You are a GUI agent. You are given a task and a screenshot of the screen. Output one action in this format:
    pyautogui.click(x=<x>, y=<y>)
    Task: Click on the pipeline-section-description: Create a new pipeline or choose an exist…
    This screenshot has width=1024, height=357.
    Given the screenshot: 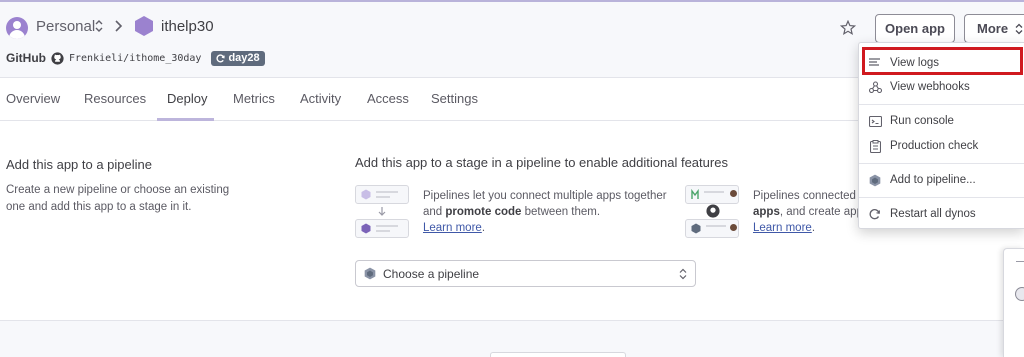 What is the action you would take?
    pyautogui.click(x=118, y=198)
    